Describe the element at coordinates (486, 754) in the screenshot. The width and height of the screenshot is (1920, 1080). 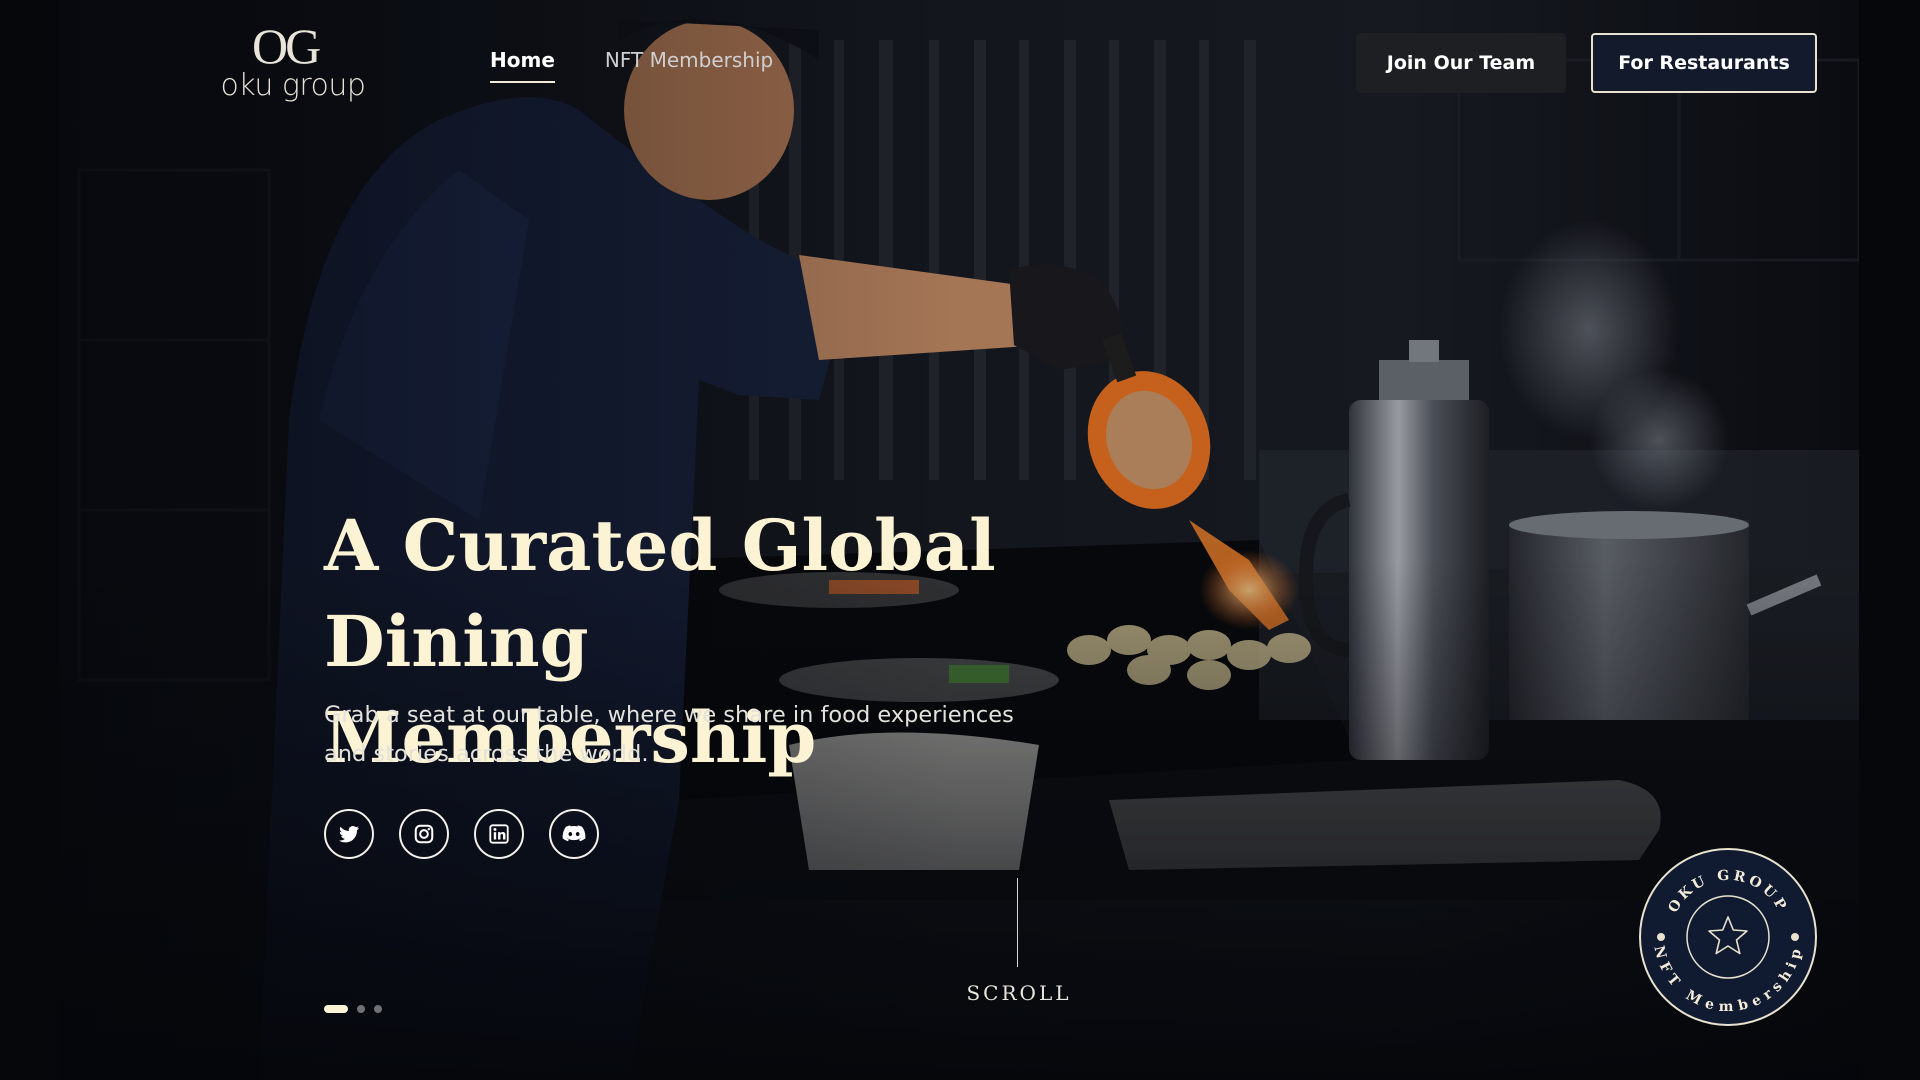
I see `hero-subtext-line-2: and stories across the world.` at that location.